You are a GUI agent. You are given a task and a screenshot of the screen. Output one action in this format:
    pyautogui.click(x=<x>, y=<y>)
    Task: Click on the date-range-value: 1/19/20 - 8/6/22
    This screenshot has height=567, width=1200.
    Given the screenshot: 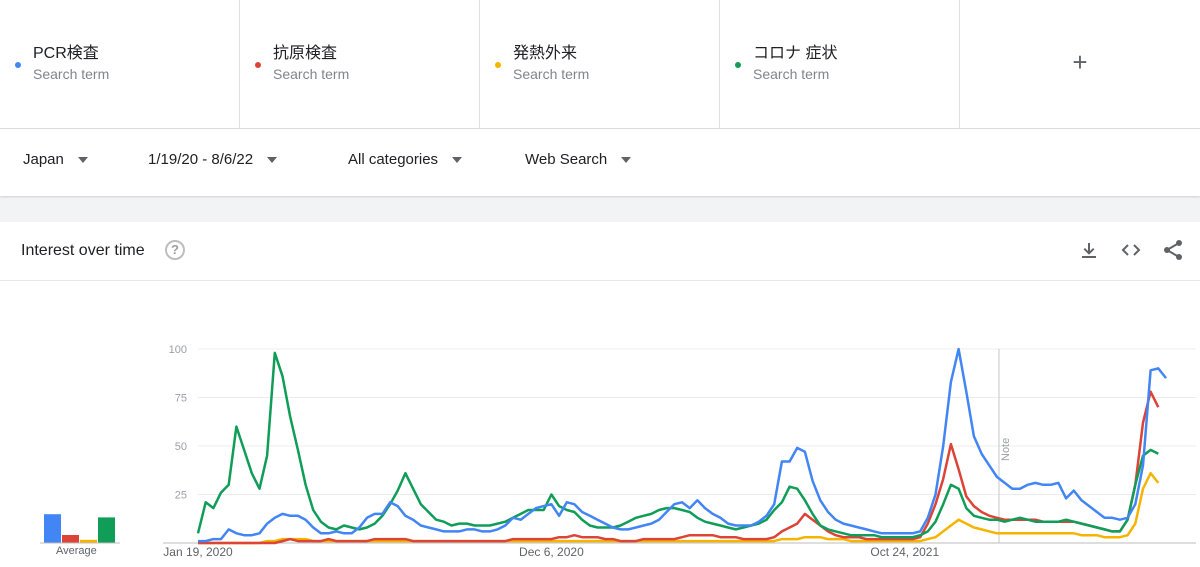 What is the action you would take?
    pyautogui.click(x=201, y=159)
    